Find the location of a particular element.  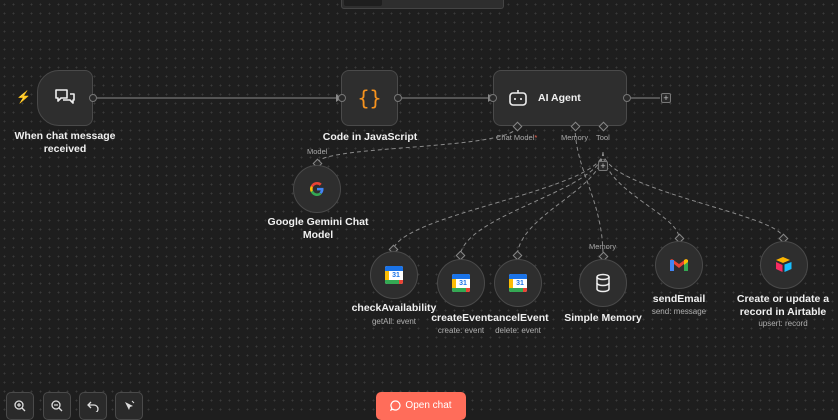

code-label: Code in JavaScript is located at coordinates (370, 137).